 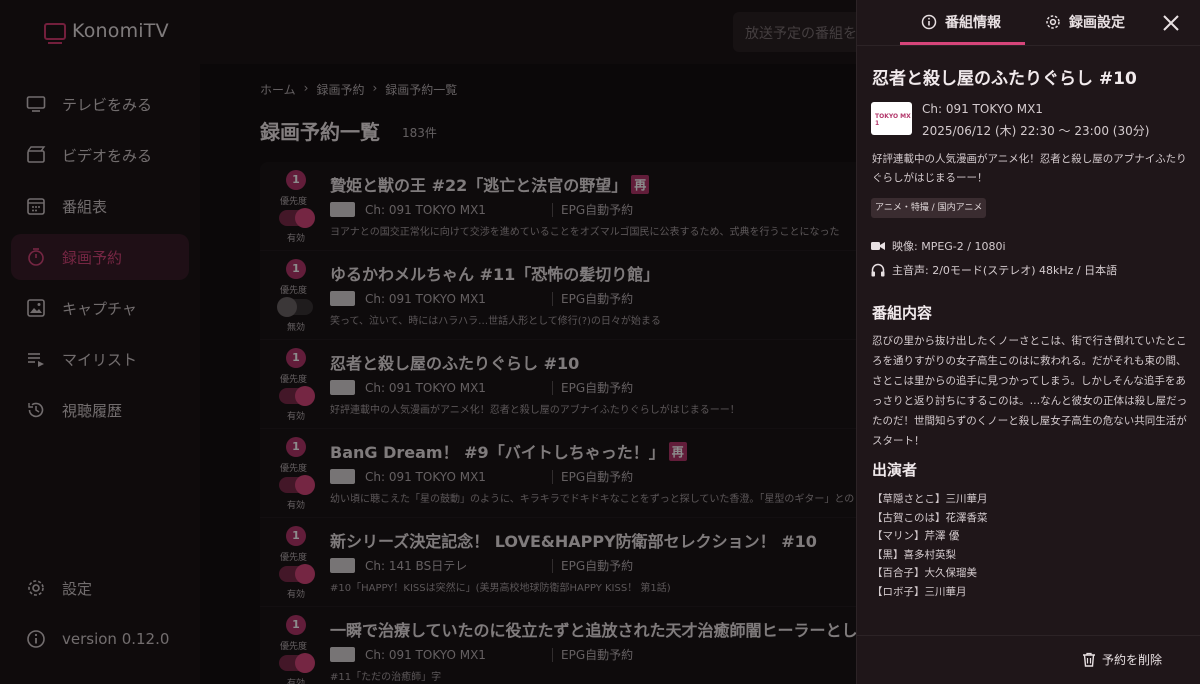 I want to click on channel-text: Ch: 091 TOKYO MX1, so click(x=982, y=109).